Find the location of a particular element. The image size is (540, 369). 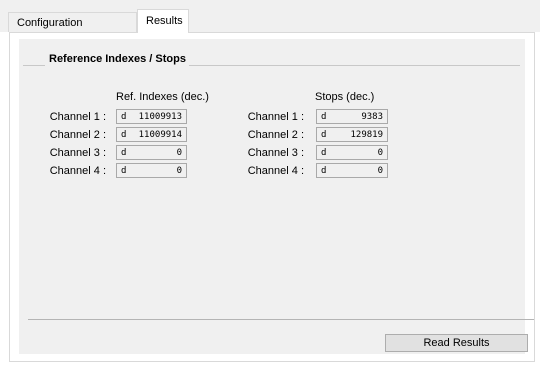

stop-channel-4-field: d 0 is located at coordinates (352, 170).